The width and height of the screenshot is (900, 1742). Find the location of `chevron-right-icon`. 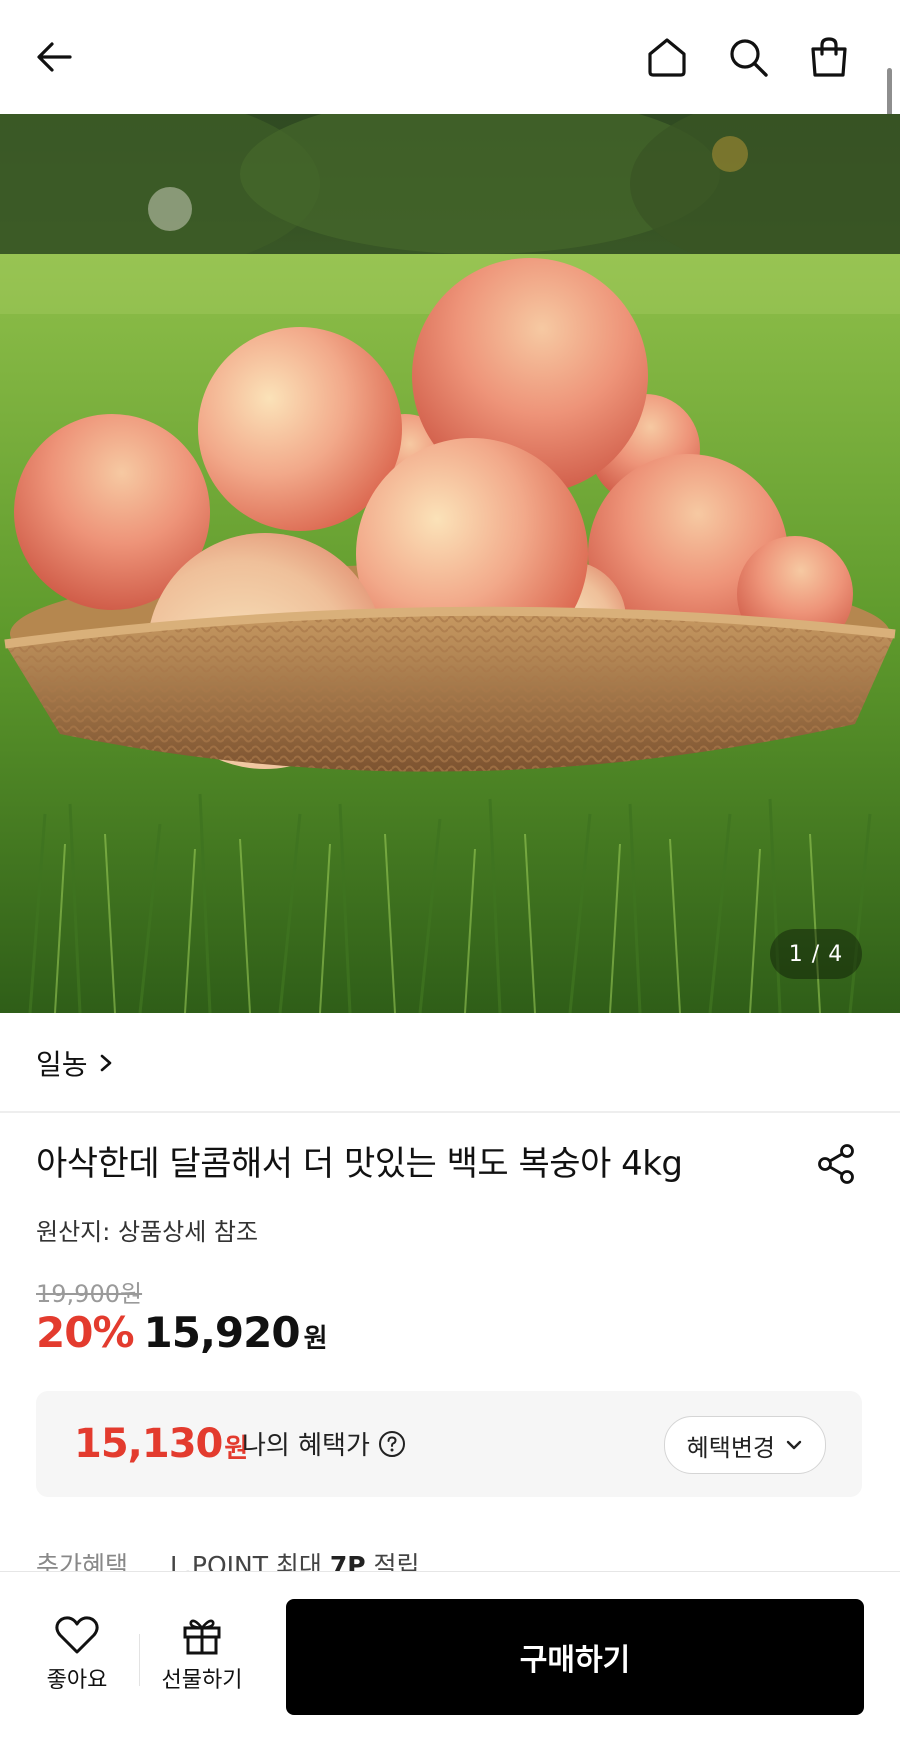

chevron-right-icon is located at coordinates (105, 1063).